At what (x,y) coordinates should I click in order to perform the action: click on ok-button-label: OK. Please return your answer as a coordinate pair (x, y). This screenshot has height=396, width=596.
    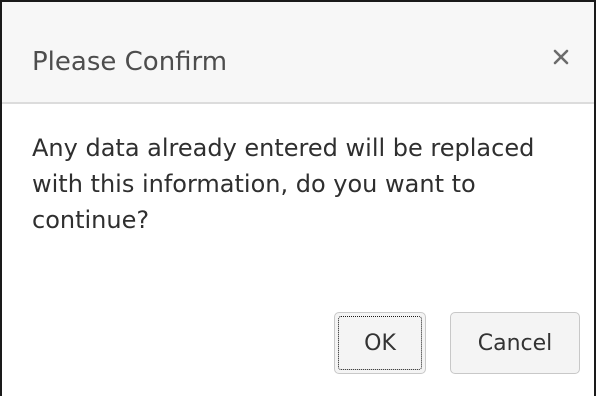
    Looking at the image, I should click on (380, 343).